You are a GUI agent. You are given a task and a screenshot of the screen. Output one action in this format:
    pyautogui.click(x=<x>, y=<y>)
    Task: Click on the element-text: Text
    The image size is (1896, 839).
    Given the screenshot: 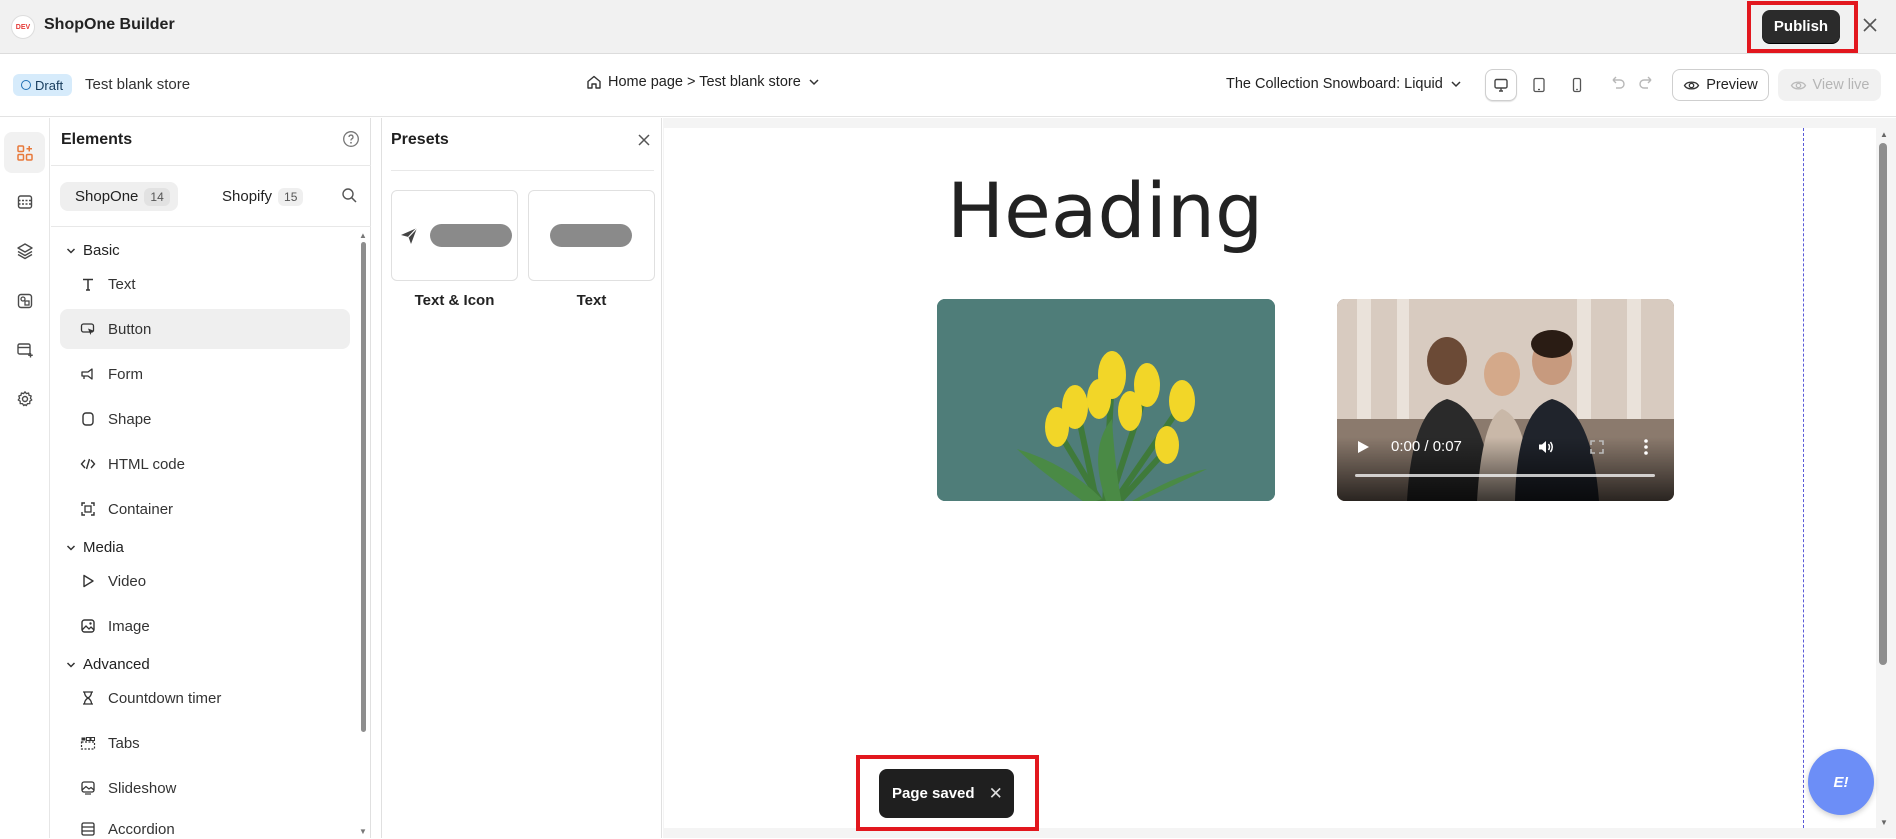 What is the action you would take?
    pyautogui.click(x=205, y=284)
    